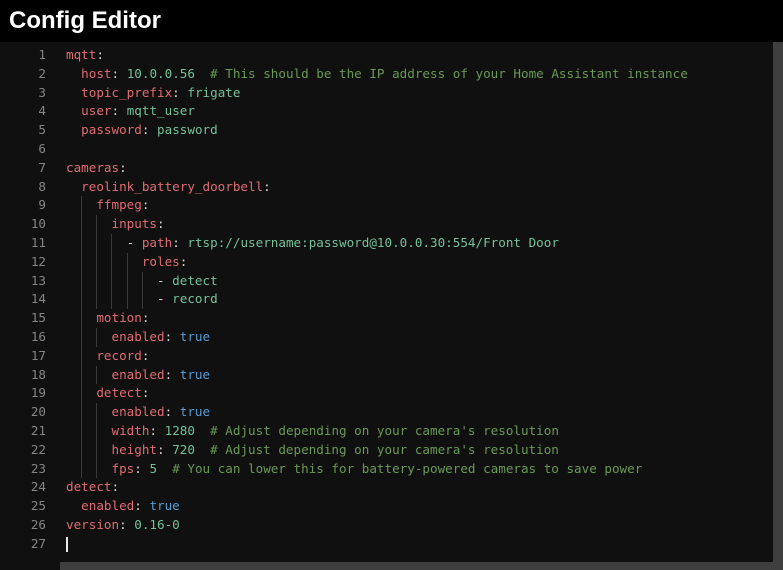 This screenshot has height=570, width=783. What do you see at coordinates (187, 130) in the screenshot?
I see `token-val: password` at bounding box center [187, 130].